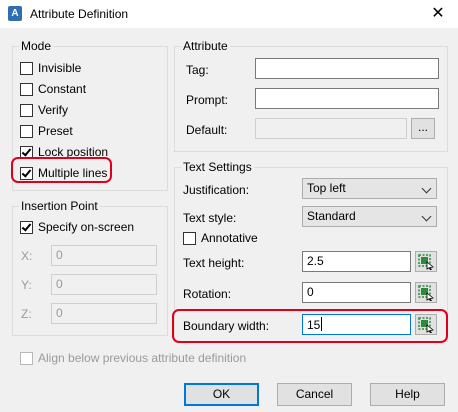 This screenshot has height=412, width=458. Describe the element at coordinates (369, 216) in the screenshot. I see `text-style-dropdown: Standard` at that location.